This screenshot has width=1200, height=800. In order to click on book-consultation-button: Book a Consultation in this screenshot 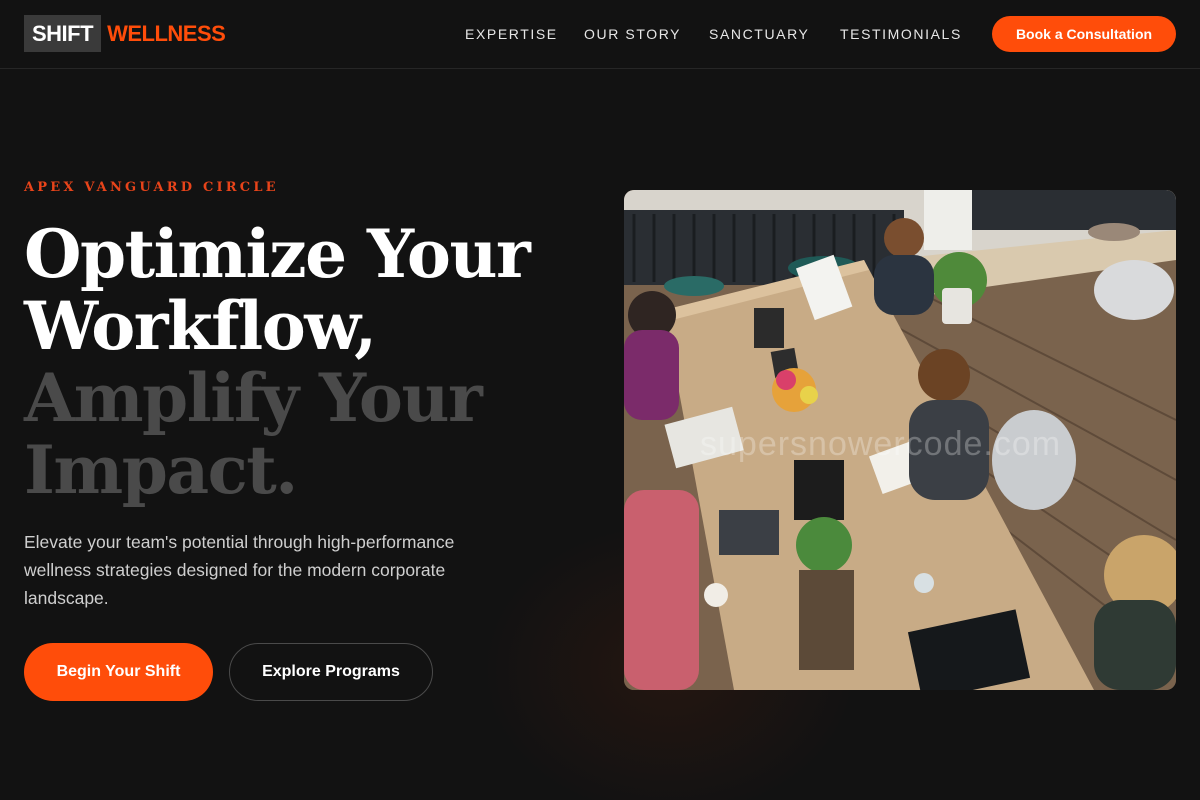, I will do `click(1084, 34)`.